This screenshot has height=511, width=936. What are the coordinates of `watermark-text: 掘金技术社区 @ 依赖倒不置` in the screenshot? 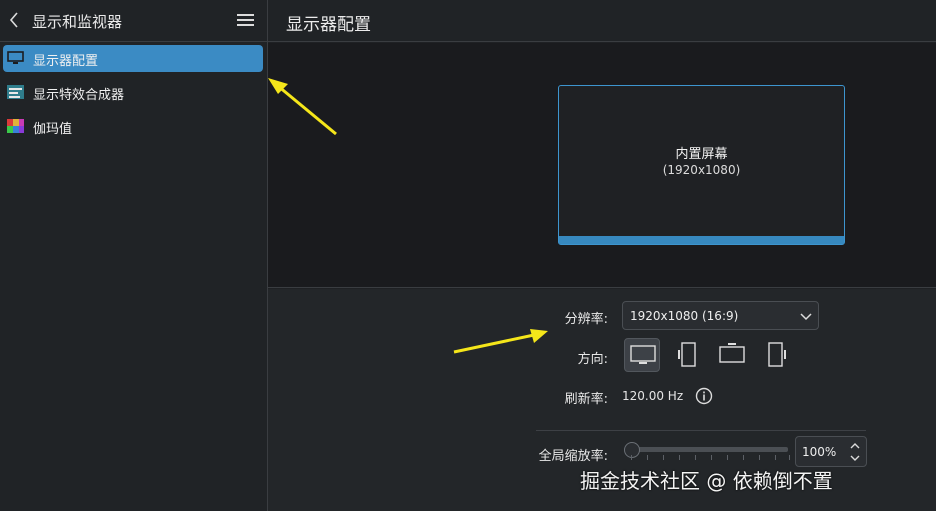 It's located at (706, 481).